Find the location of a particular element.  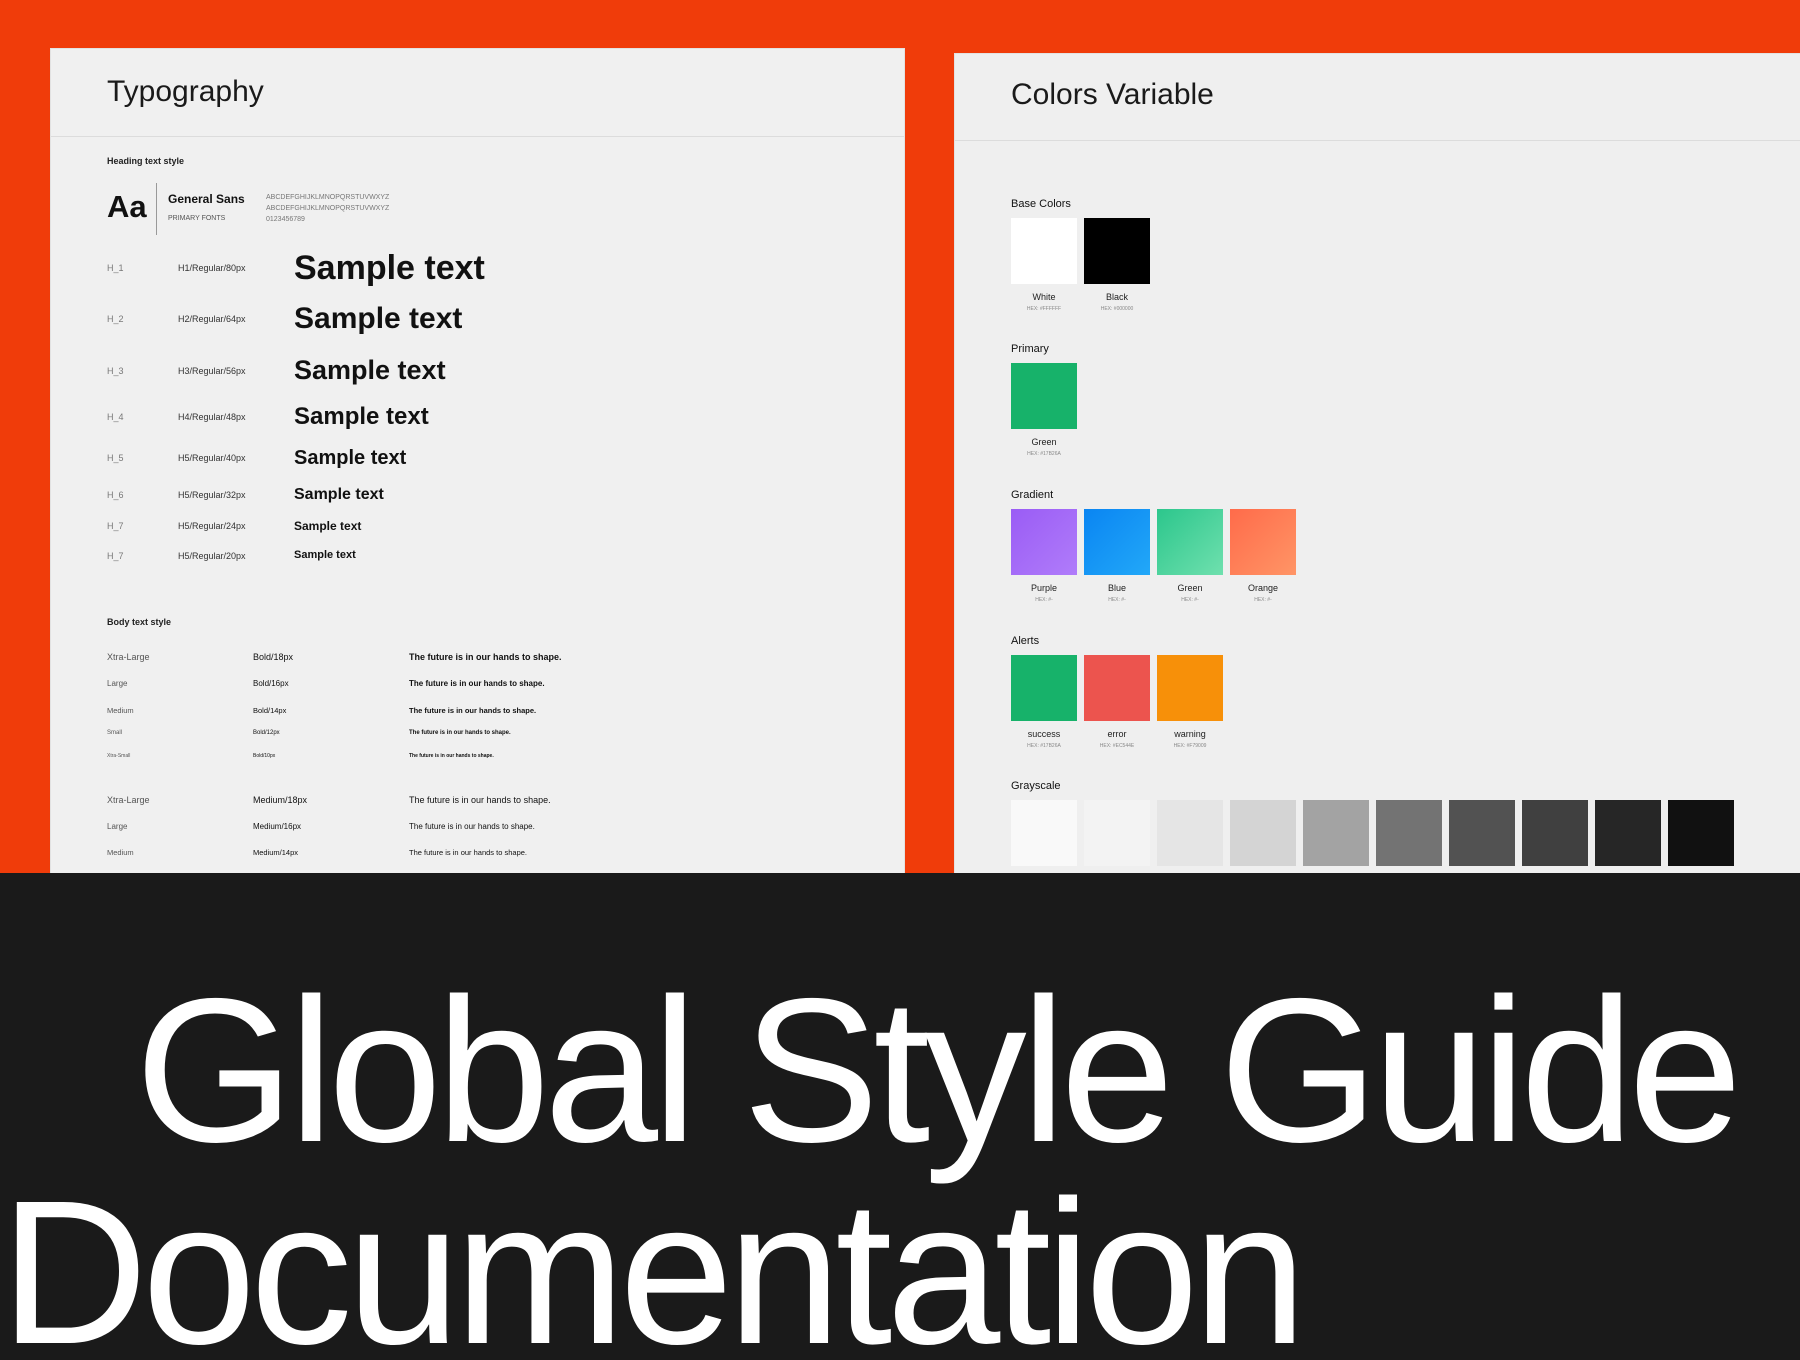

body-section-label: Body text style is located at coordinates (139, 622).